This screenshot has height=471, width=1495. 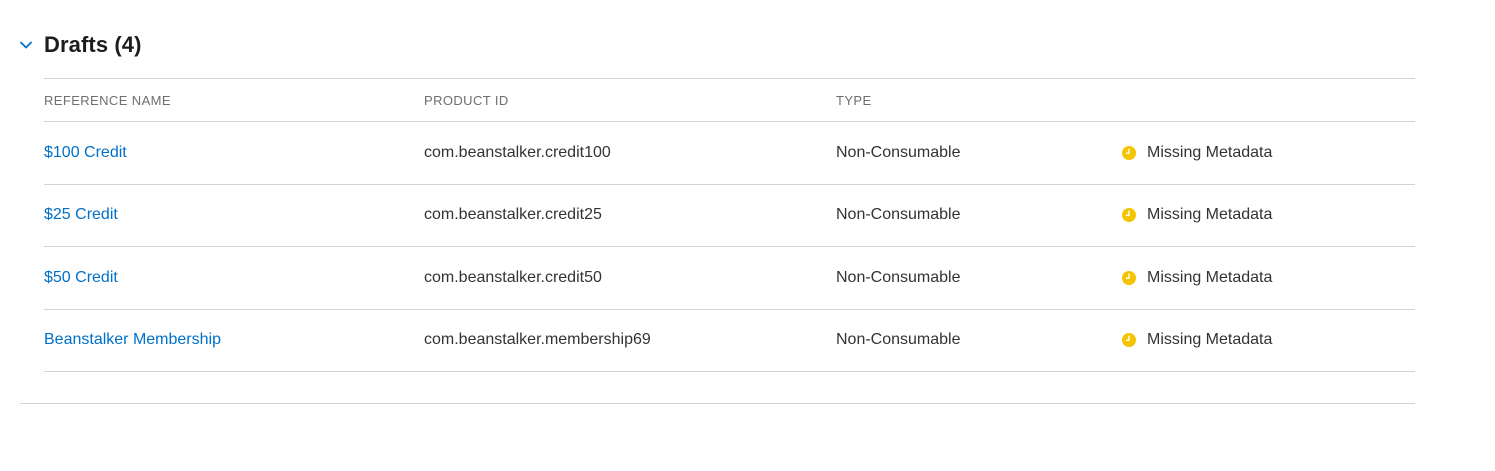 What do you see at coordinates (26, 45) in the screenshot?
I see `chevron-down-icon` at bounding box center [26, 45].